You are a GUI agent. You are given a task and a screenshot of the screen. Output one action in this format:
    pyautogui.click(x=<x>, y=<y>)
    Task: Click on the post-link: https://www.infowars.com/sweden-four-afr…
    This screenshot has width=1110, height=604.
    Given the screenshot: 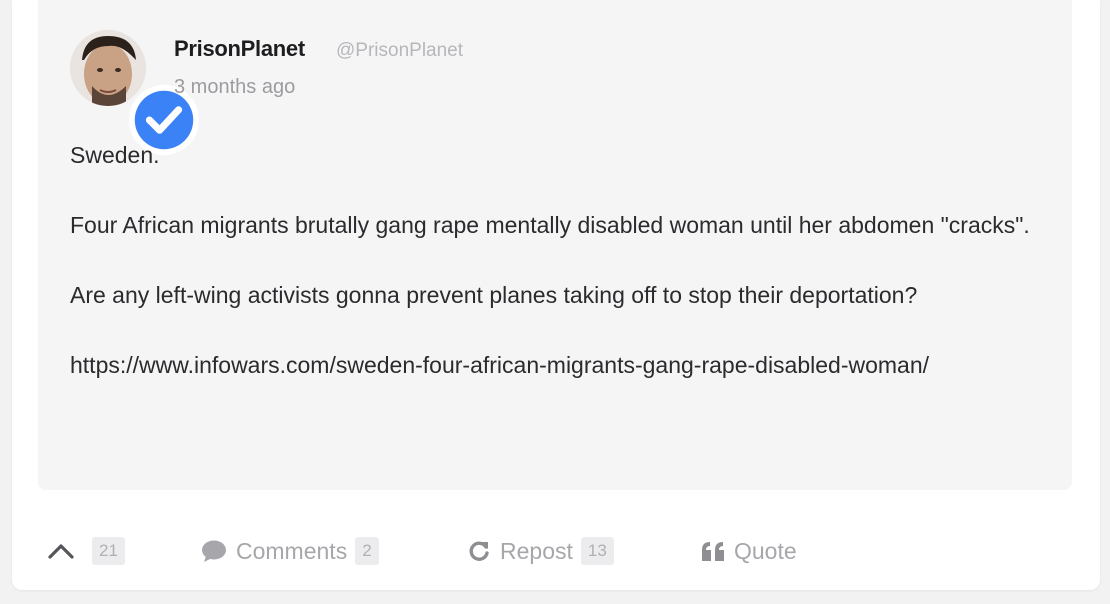 What is the action you would take?
    pyautogui.click(x=565, y=365)
    